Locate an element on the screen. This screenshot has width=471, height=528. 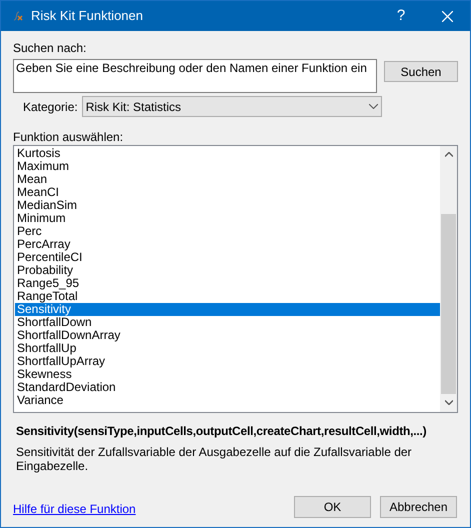
close-icon is located at coordinates (447, 16).